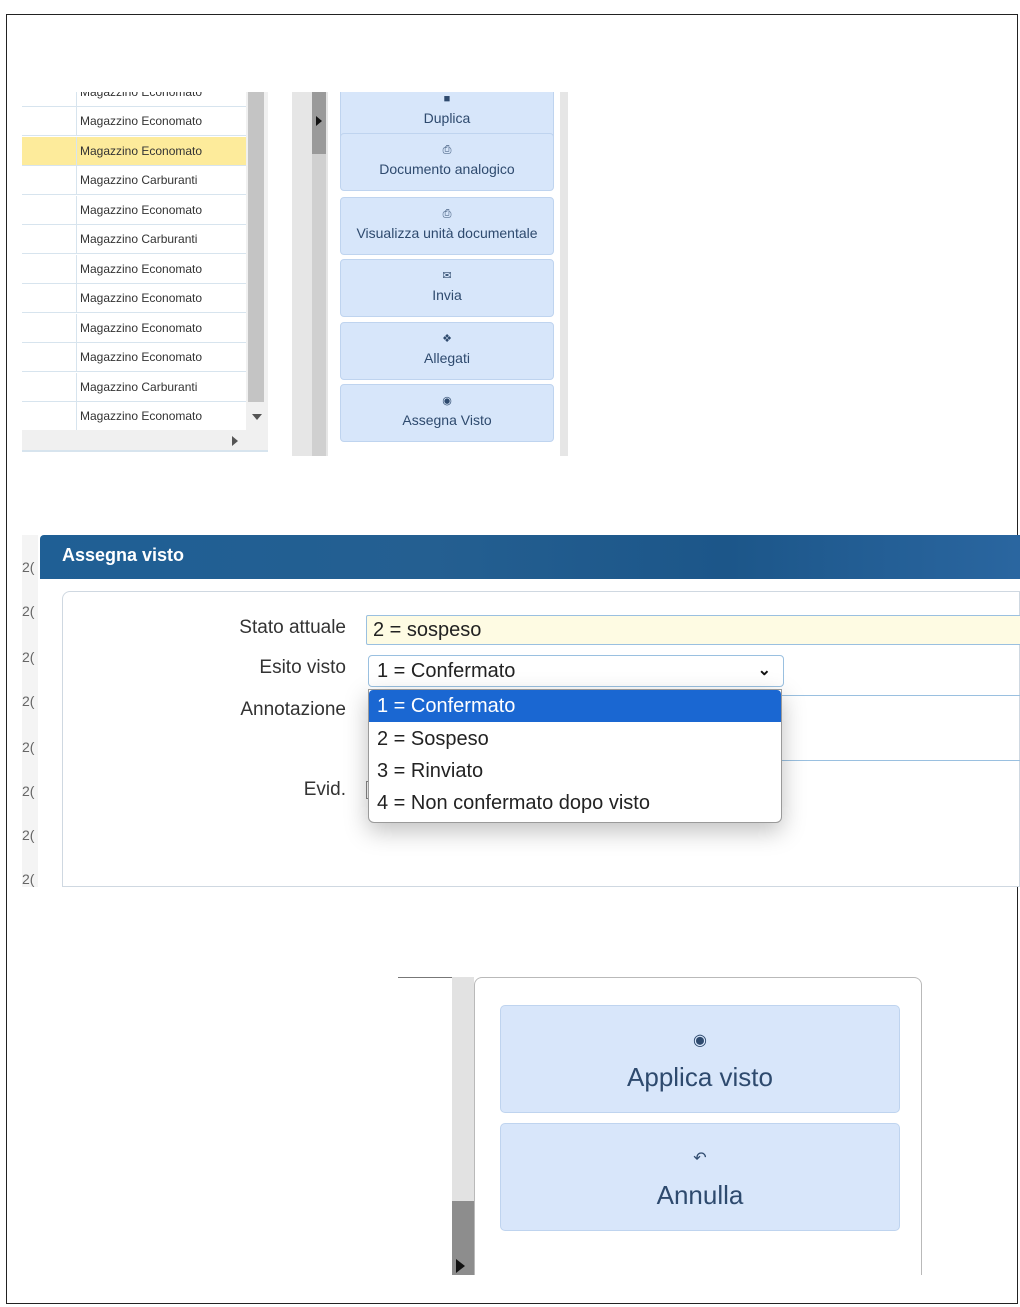 The height and width of the screenshot is (1307, 1020). I want to click on dropdown-option: 1 = Confermato, so click(575, 706).